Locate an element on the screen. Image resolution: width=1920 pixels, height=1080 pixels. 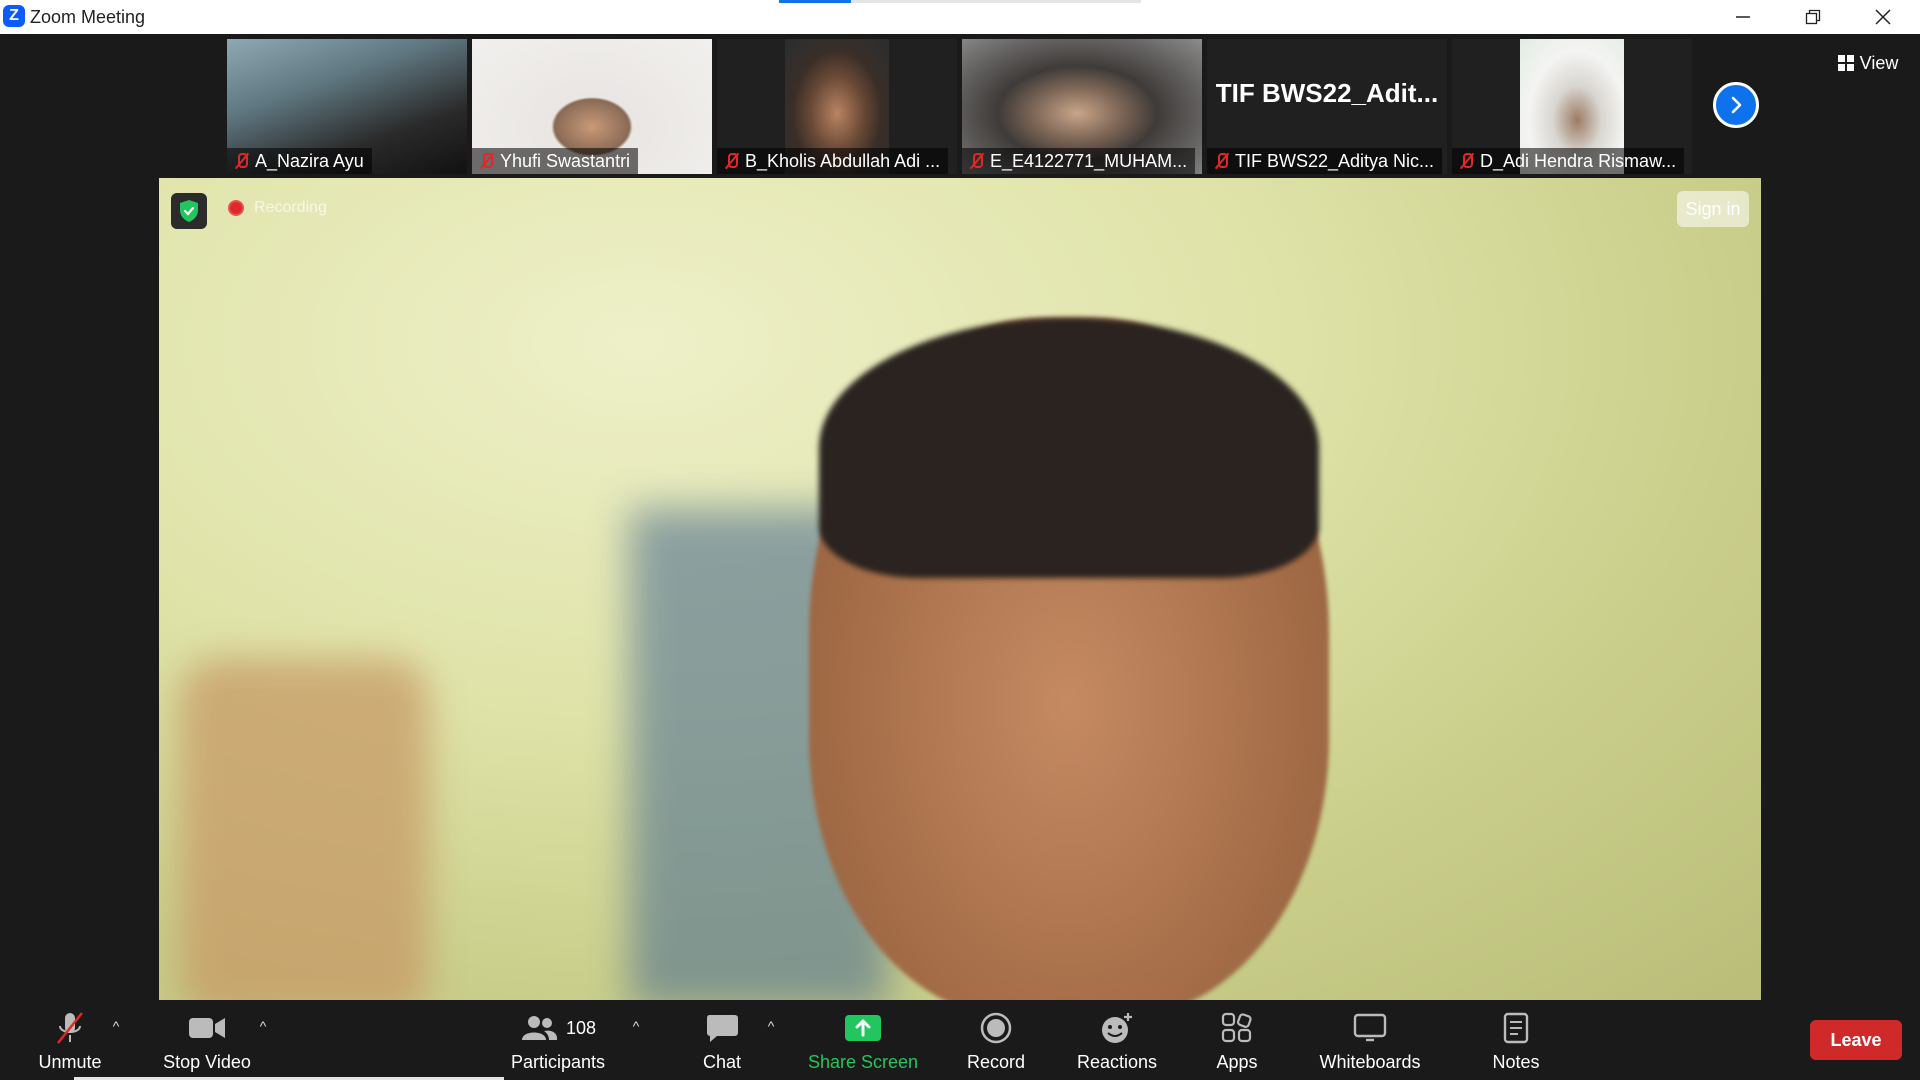
reactions-button: Reactions is located at coordinates (1117, 1043).